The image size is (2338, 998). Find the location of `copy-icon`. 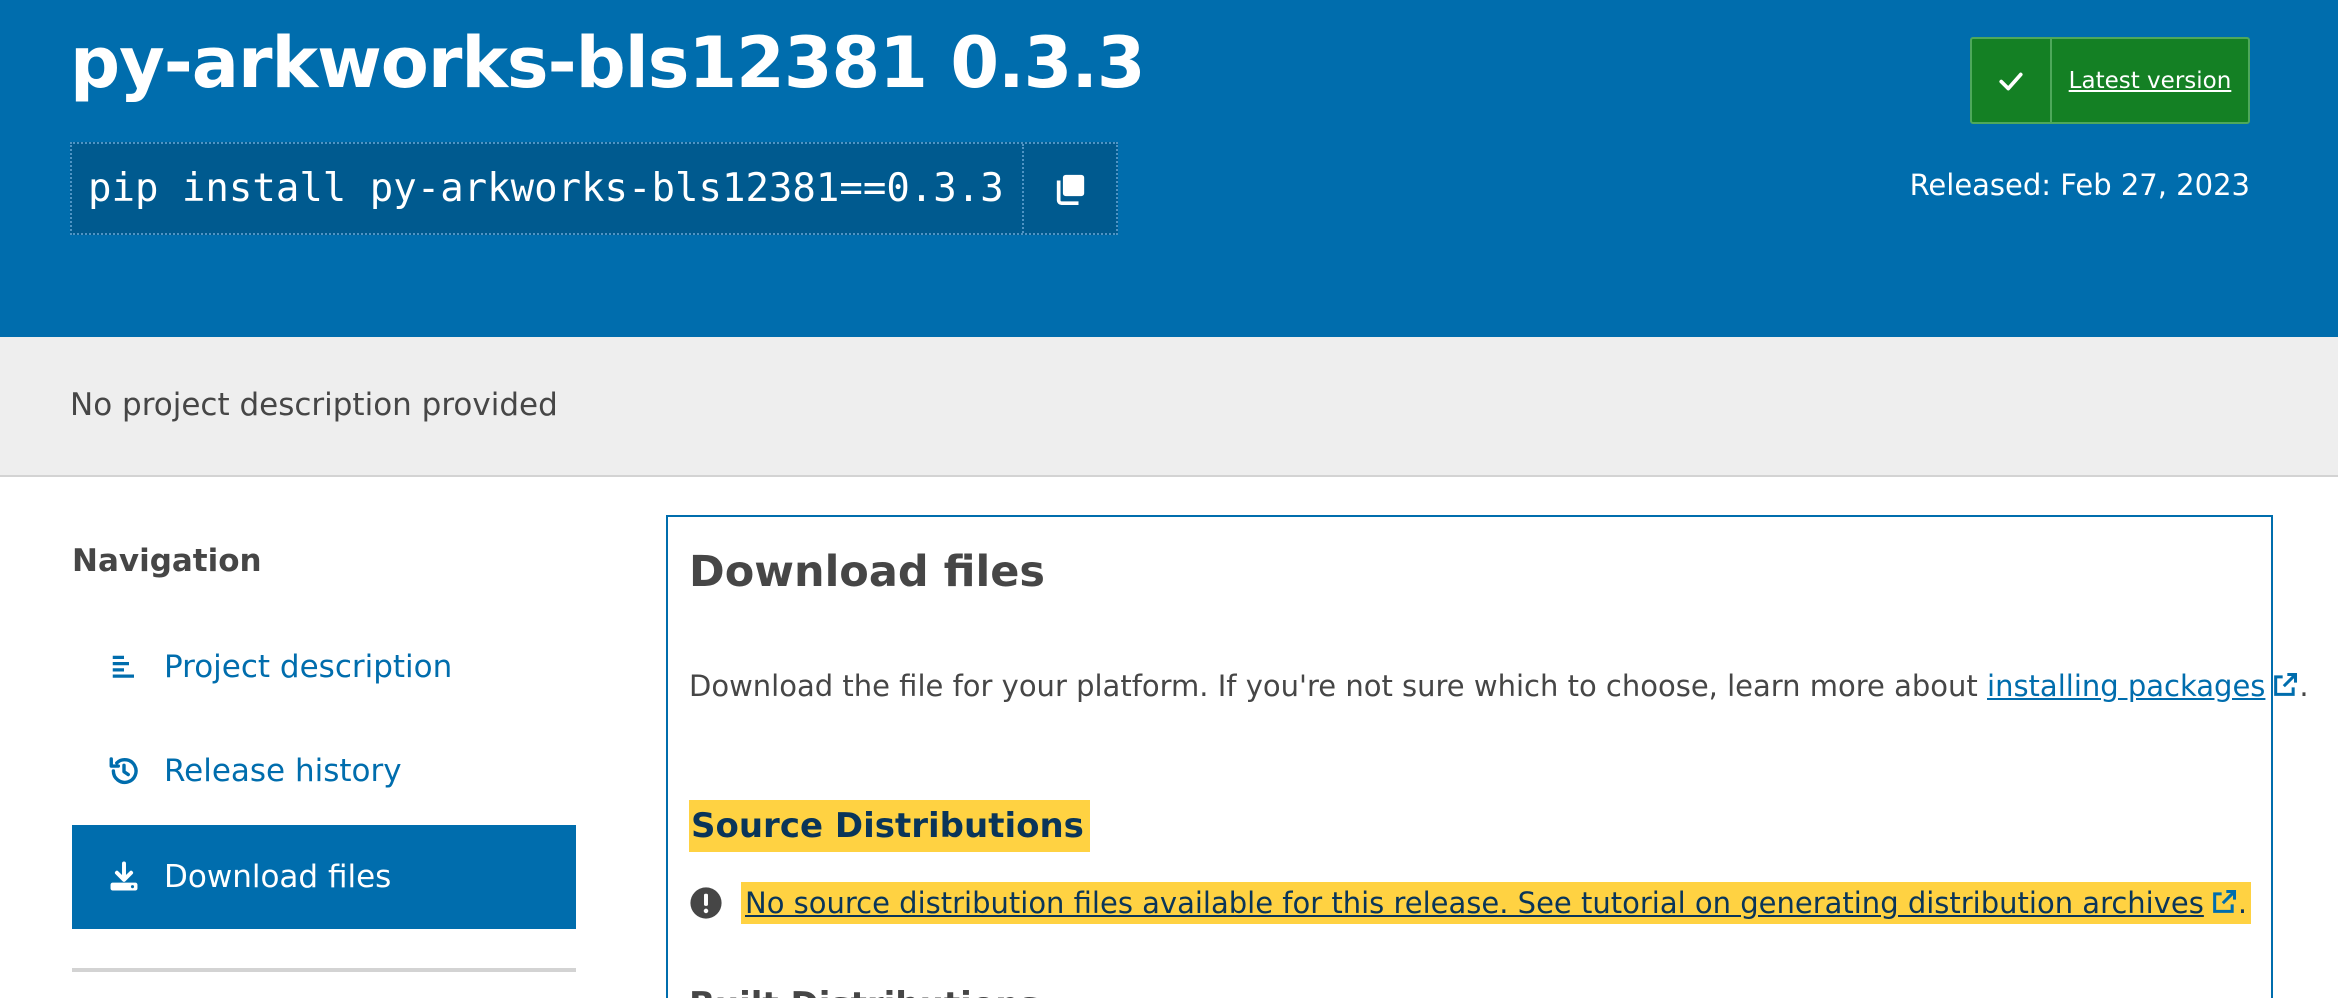

copy-icon is located at coordinates (1070, 189).